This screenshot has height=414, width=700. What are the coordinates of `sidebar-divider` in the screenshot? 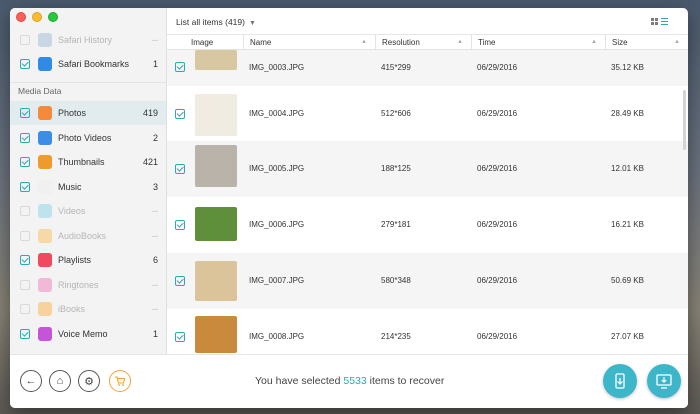 It's located at (88, 82).